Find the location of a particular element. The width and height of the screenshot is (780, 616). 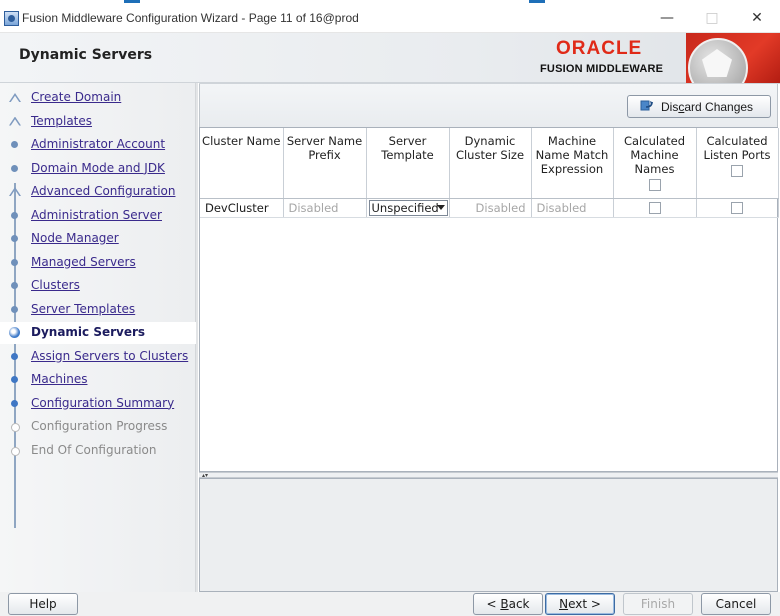

server-template-value: Unspecified is located at coordinates (405, 207).